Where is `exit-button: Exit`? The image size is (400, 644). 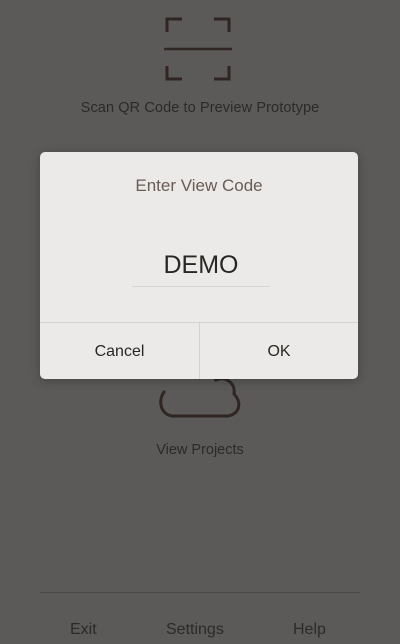 exit-button: Exit is located at coordinates (83, 630).